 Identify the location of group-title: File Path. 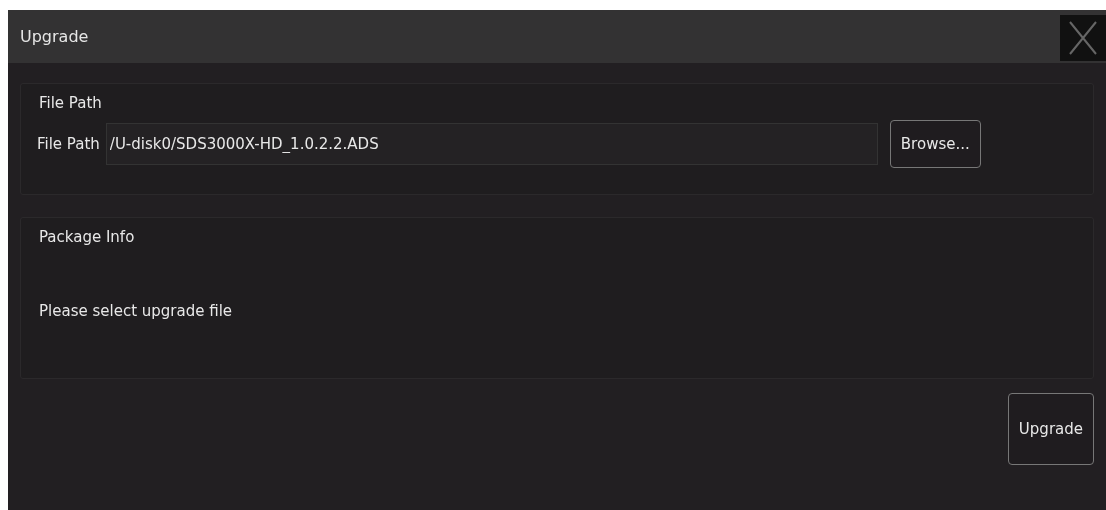
(70, 103).